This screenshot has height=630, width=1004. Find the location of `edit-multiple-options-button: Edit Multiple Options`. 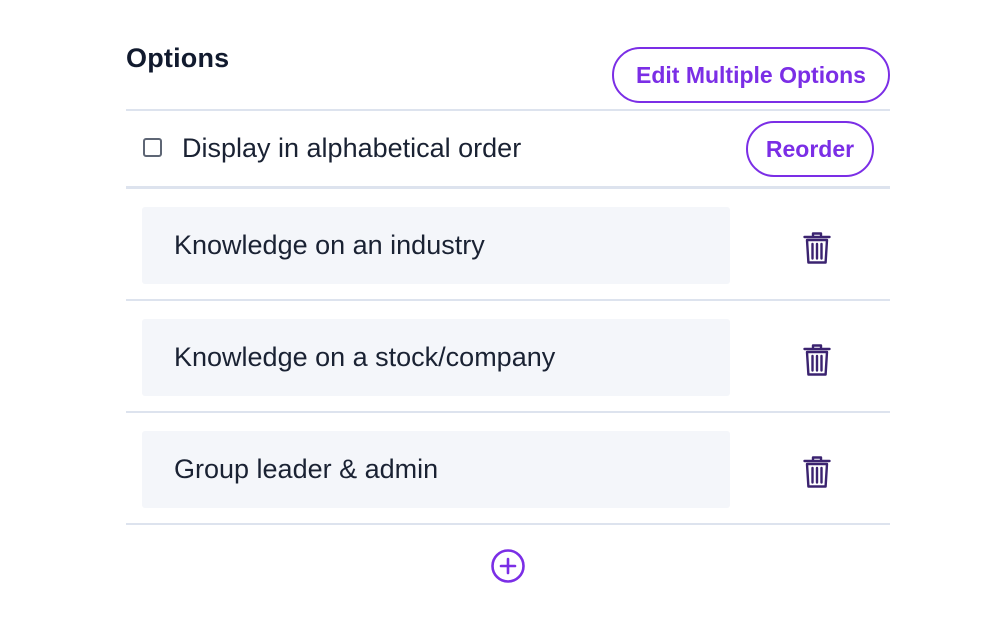

edit-multiple-options-button: Edit Multiple Options is located at coordinates (751, 75).